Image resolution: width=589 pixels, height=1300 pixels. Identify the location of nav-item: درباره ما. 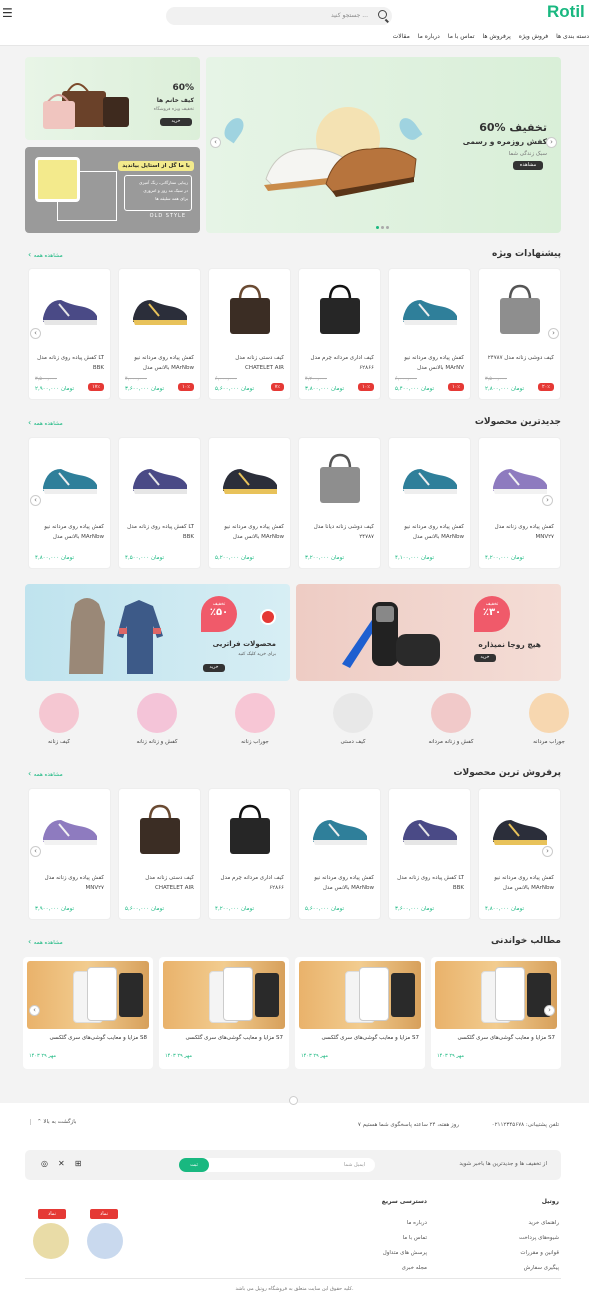
(429, 36).